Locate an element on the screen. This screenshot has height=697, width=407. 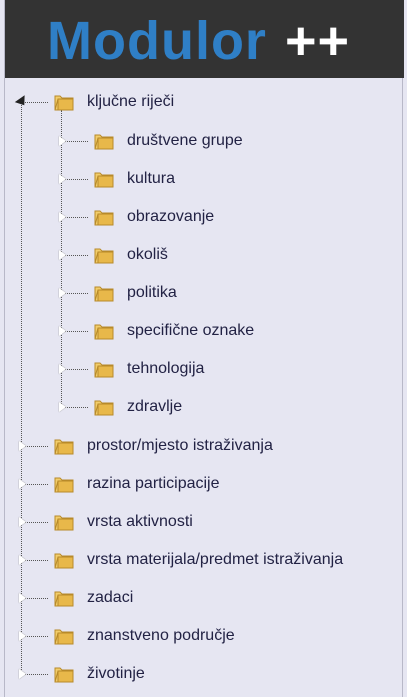
tree-node-label: vrsta materijala/predmet istraživanja is located at coordinates (215, 559).